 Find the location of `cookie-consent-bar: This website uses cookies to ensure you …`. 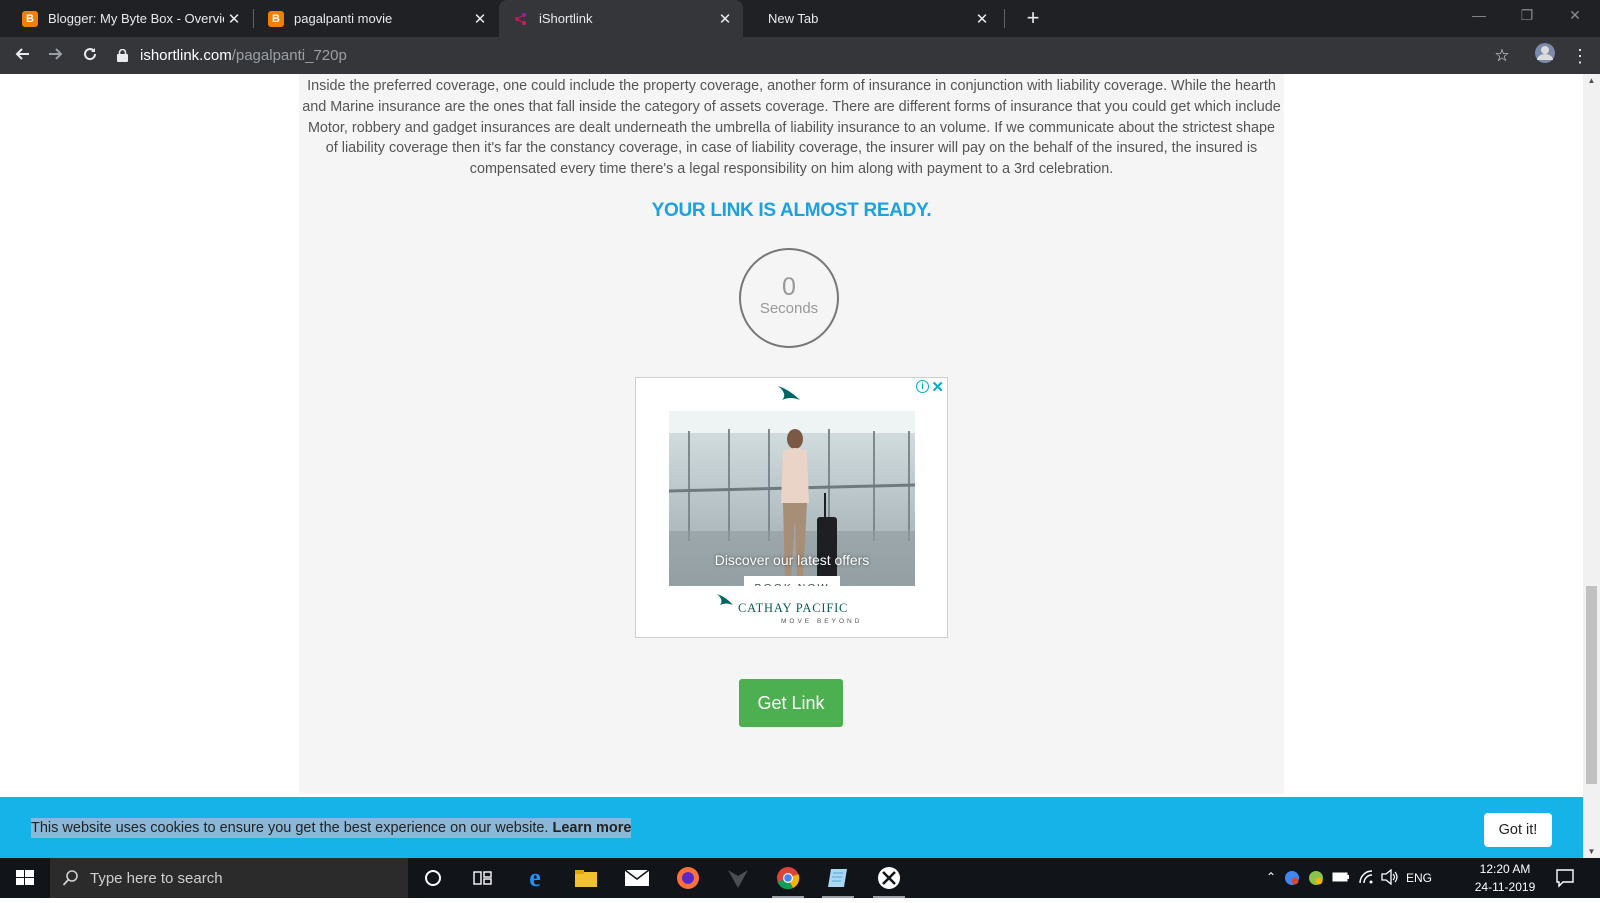

cookie-consent-bar: This website uses cookies to ensure you … is located at coordinates (791, 827).